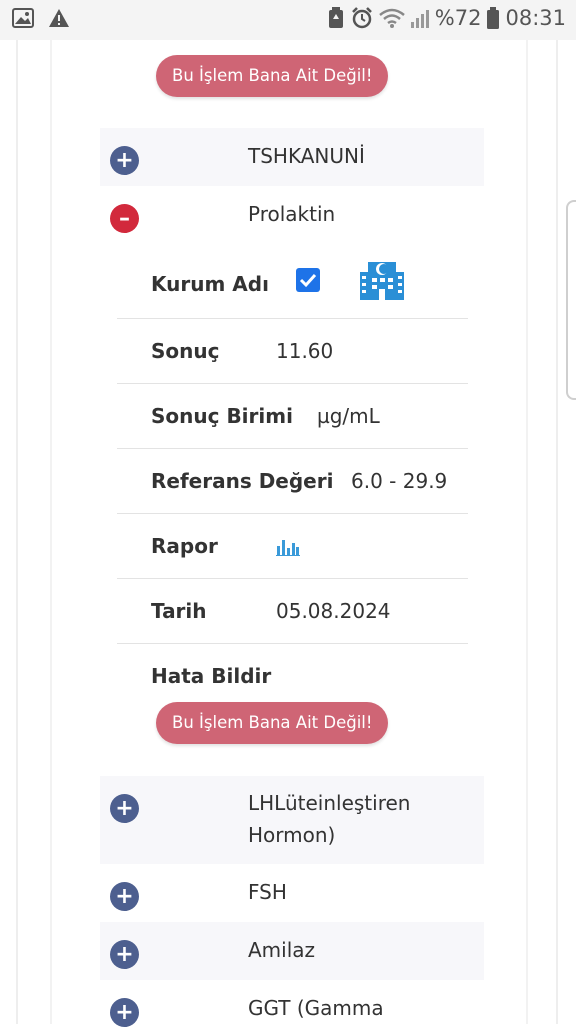 The height and width of the screenshot is (1027, 576). Describe the element at coordinates (535, 18) in the screenshot. I see `clock: 08:31` at that location.